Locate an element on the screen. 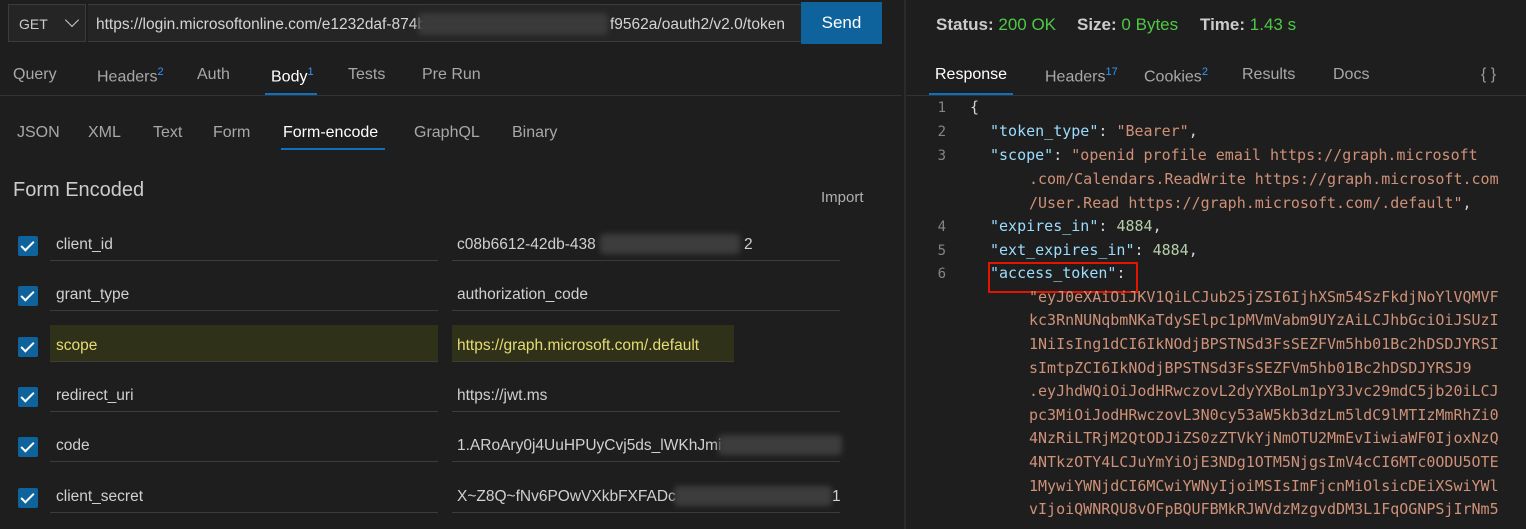  tab-query: Query is located at coordinates (35, 75).